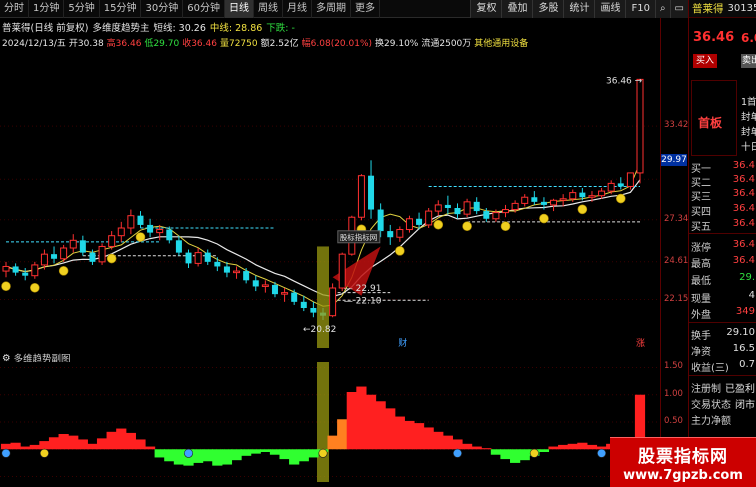 The image size is (756, 487). Describe the element at coordinates (711, 405) in the screenshot. I see `quote-row-label: 交易状态` at that location.